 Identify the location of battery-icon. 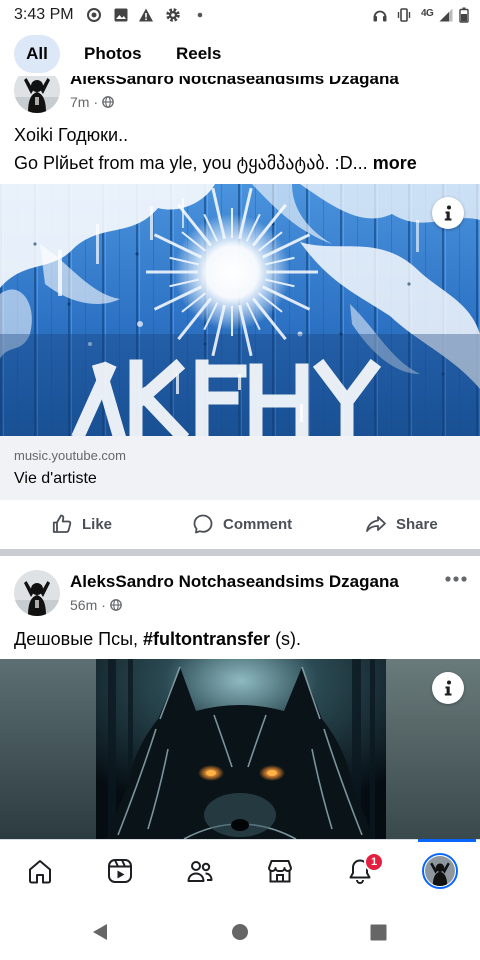
(464, 15).